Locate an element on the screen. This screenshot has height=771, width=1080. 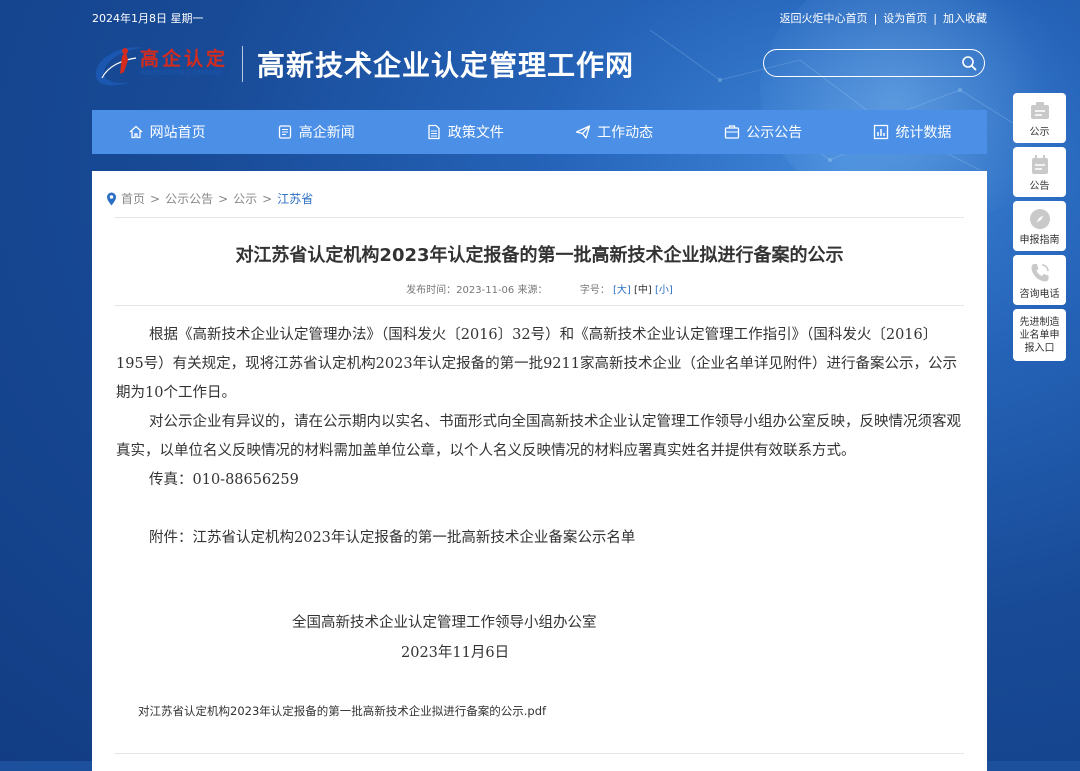
nav-item-statistics: 统计数据 is located at coordinates (912, 132).